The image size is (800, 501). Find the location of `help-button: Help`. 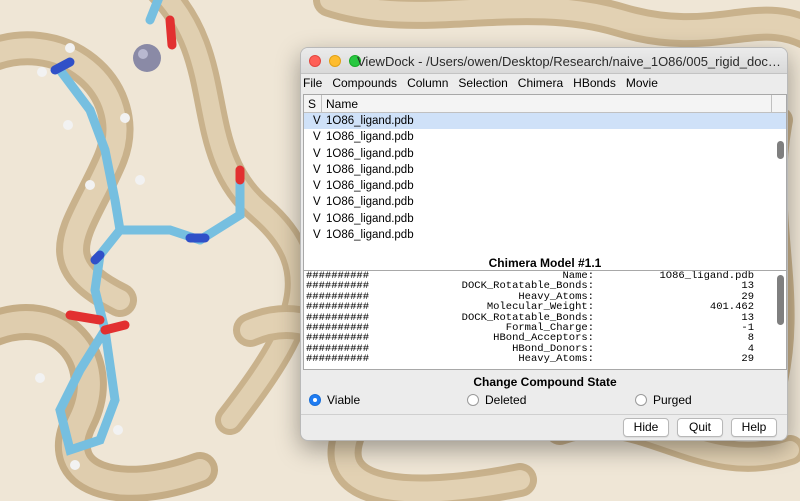

help-button: Help is located at coordinates (754, 427).